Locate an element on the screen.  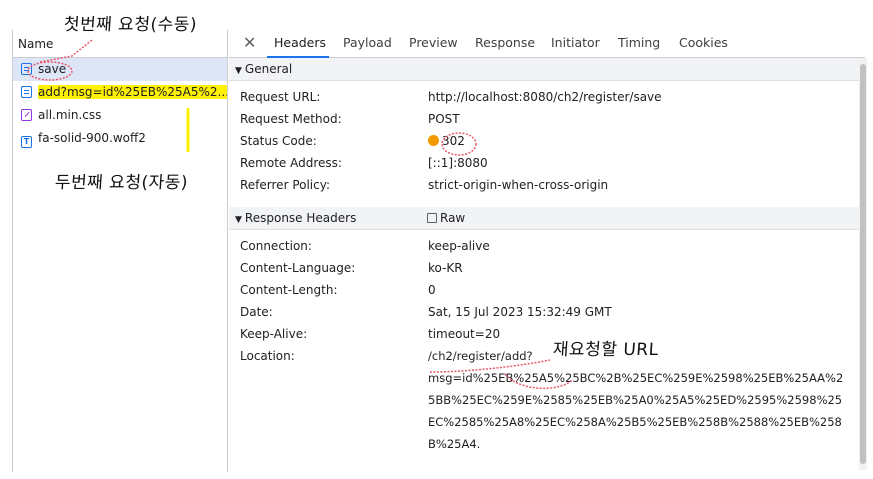
request-name: fa-solid-900.woff2 is located at coordinates (92, 138).